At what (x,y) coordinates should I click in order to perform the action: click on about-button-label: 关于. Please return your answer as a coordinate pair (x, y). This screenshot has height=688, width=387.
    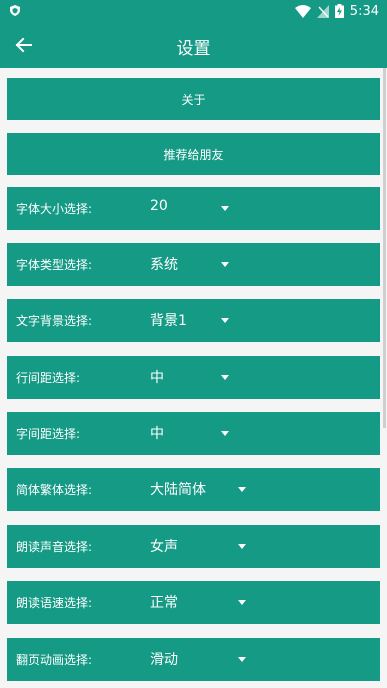
    Looking at the image, I should click on (193, 99).